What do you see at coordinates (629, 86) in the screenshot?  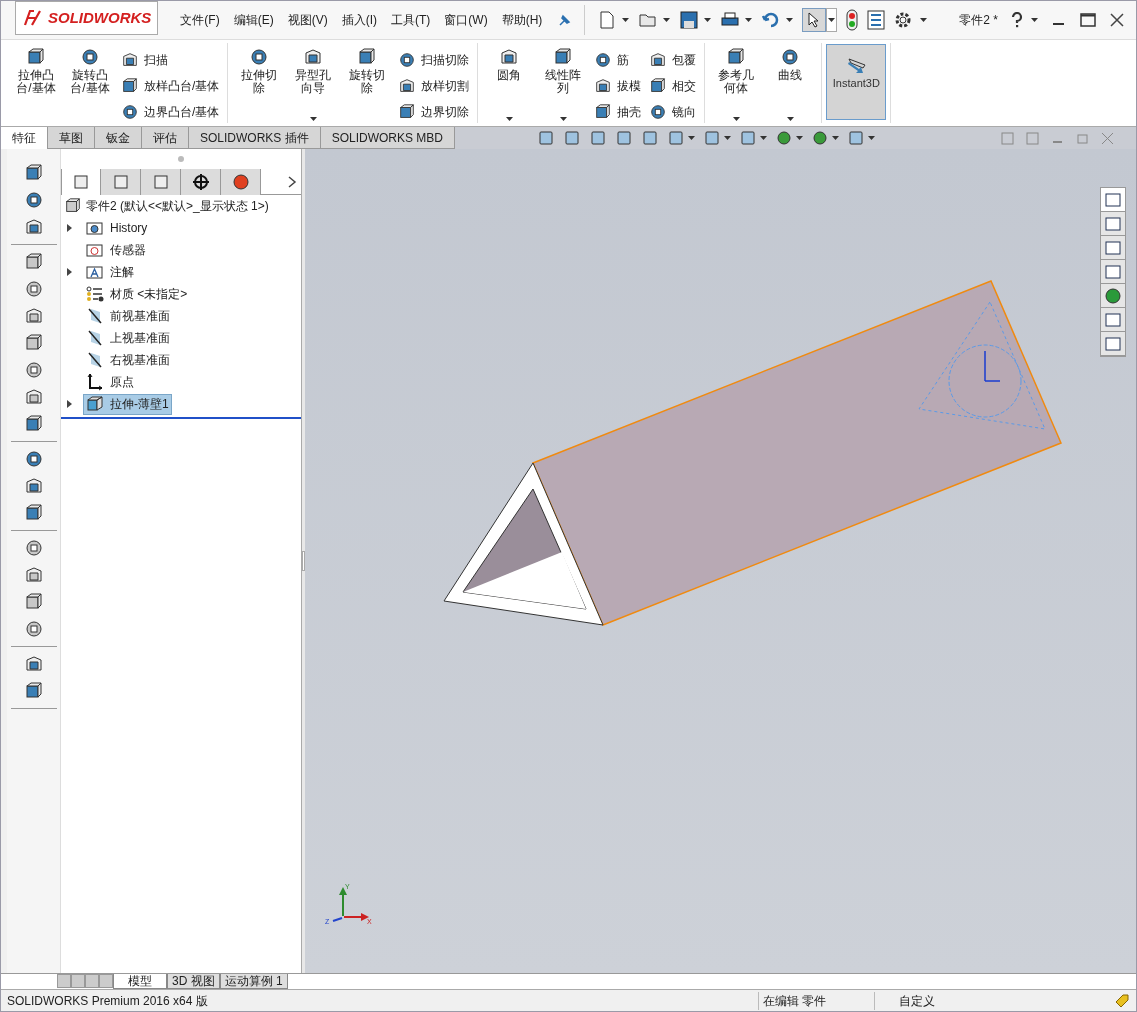 I see `ribbon-button: 拔模` at bounding box center [629, 86].